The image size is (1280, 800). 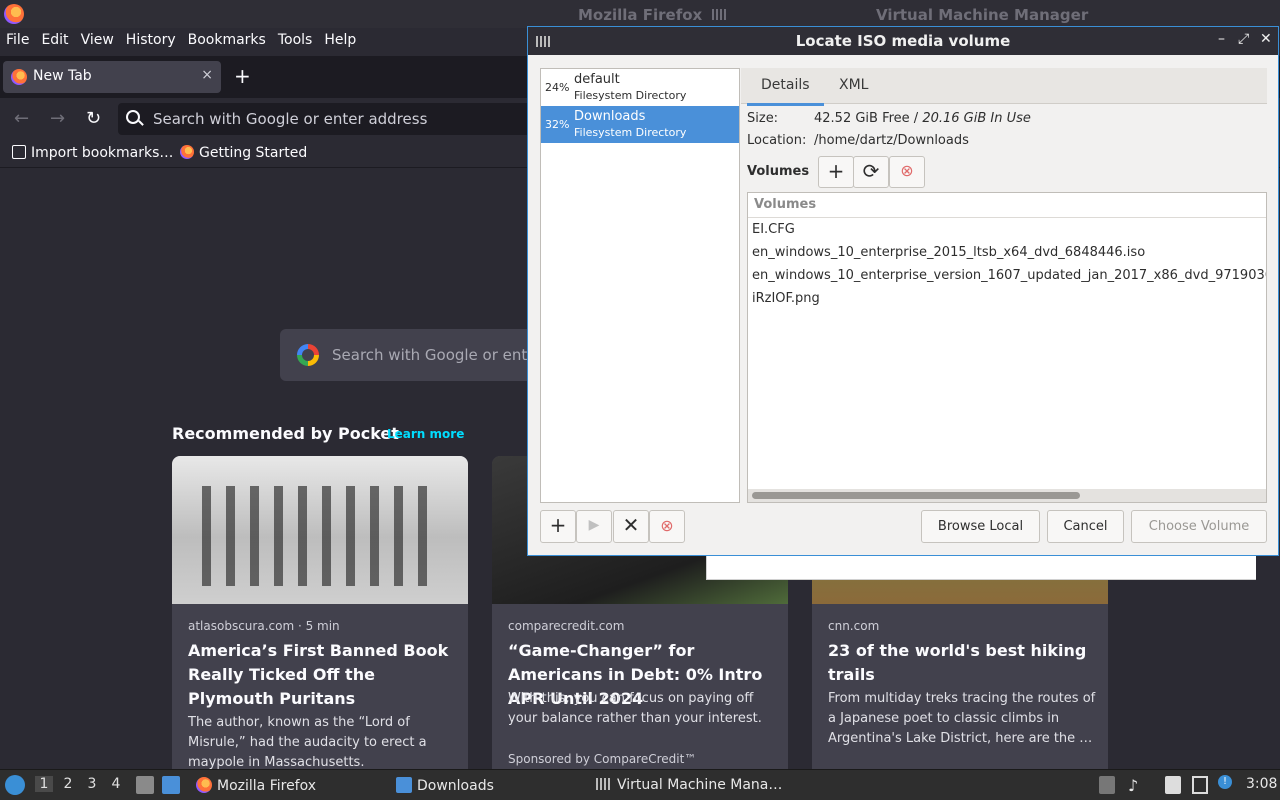 I want to click on refresh-volumes-button: ⟳, so click(x=871, y=172).